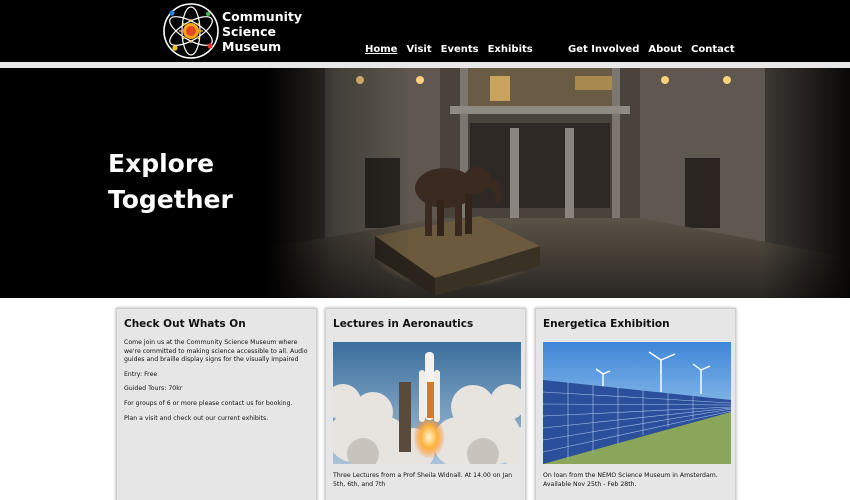  What do you see at coordinates (665, 49) in the screenshot?
I see `nav-about: About` at bounding box center [665, 49].